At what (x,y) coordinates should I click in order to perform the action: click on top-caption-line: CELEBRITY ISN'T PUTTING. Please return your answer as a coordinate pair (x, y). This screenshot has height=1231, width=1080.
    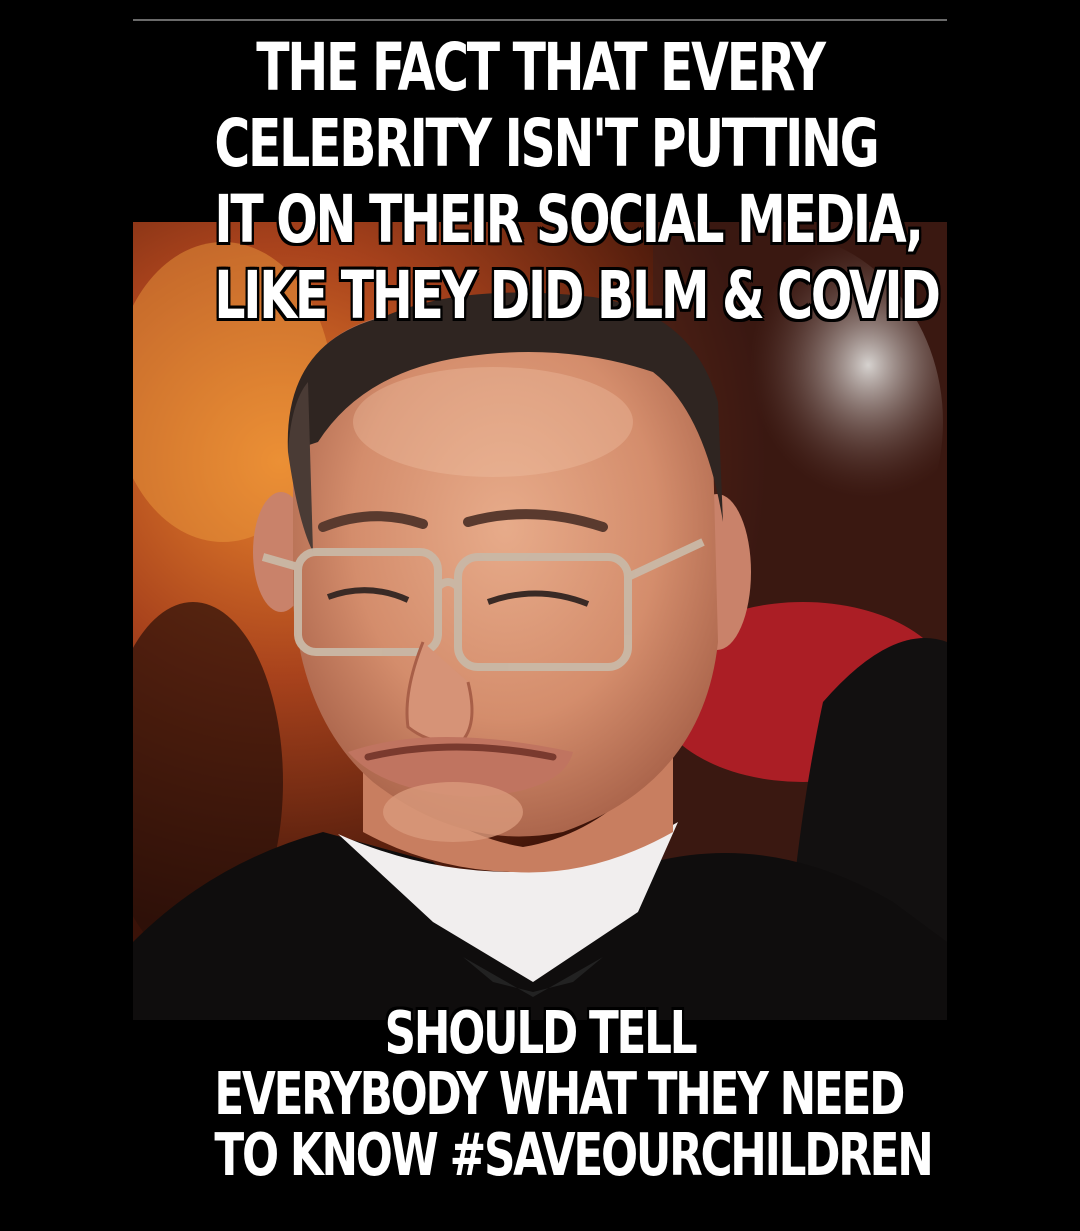
    Looking at the image, I should click on (546, 143).